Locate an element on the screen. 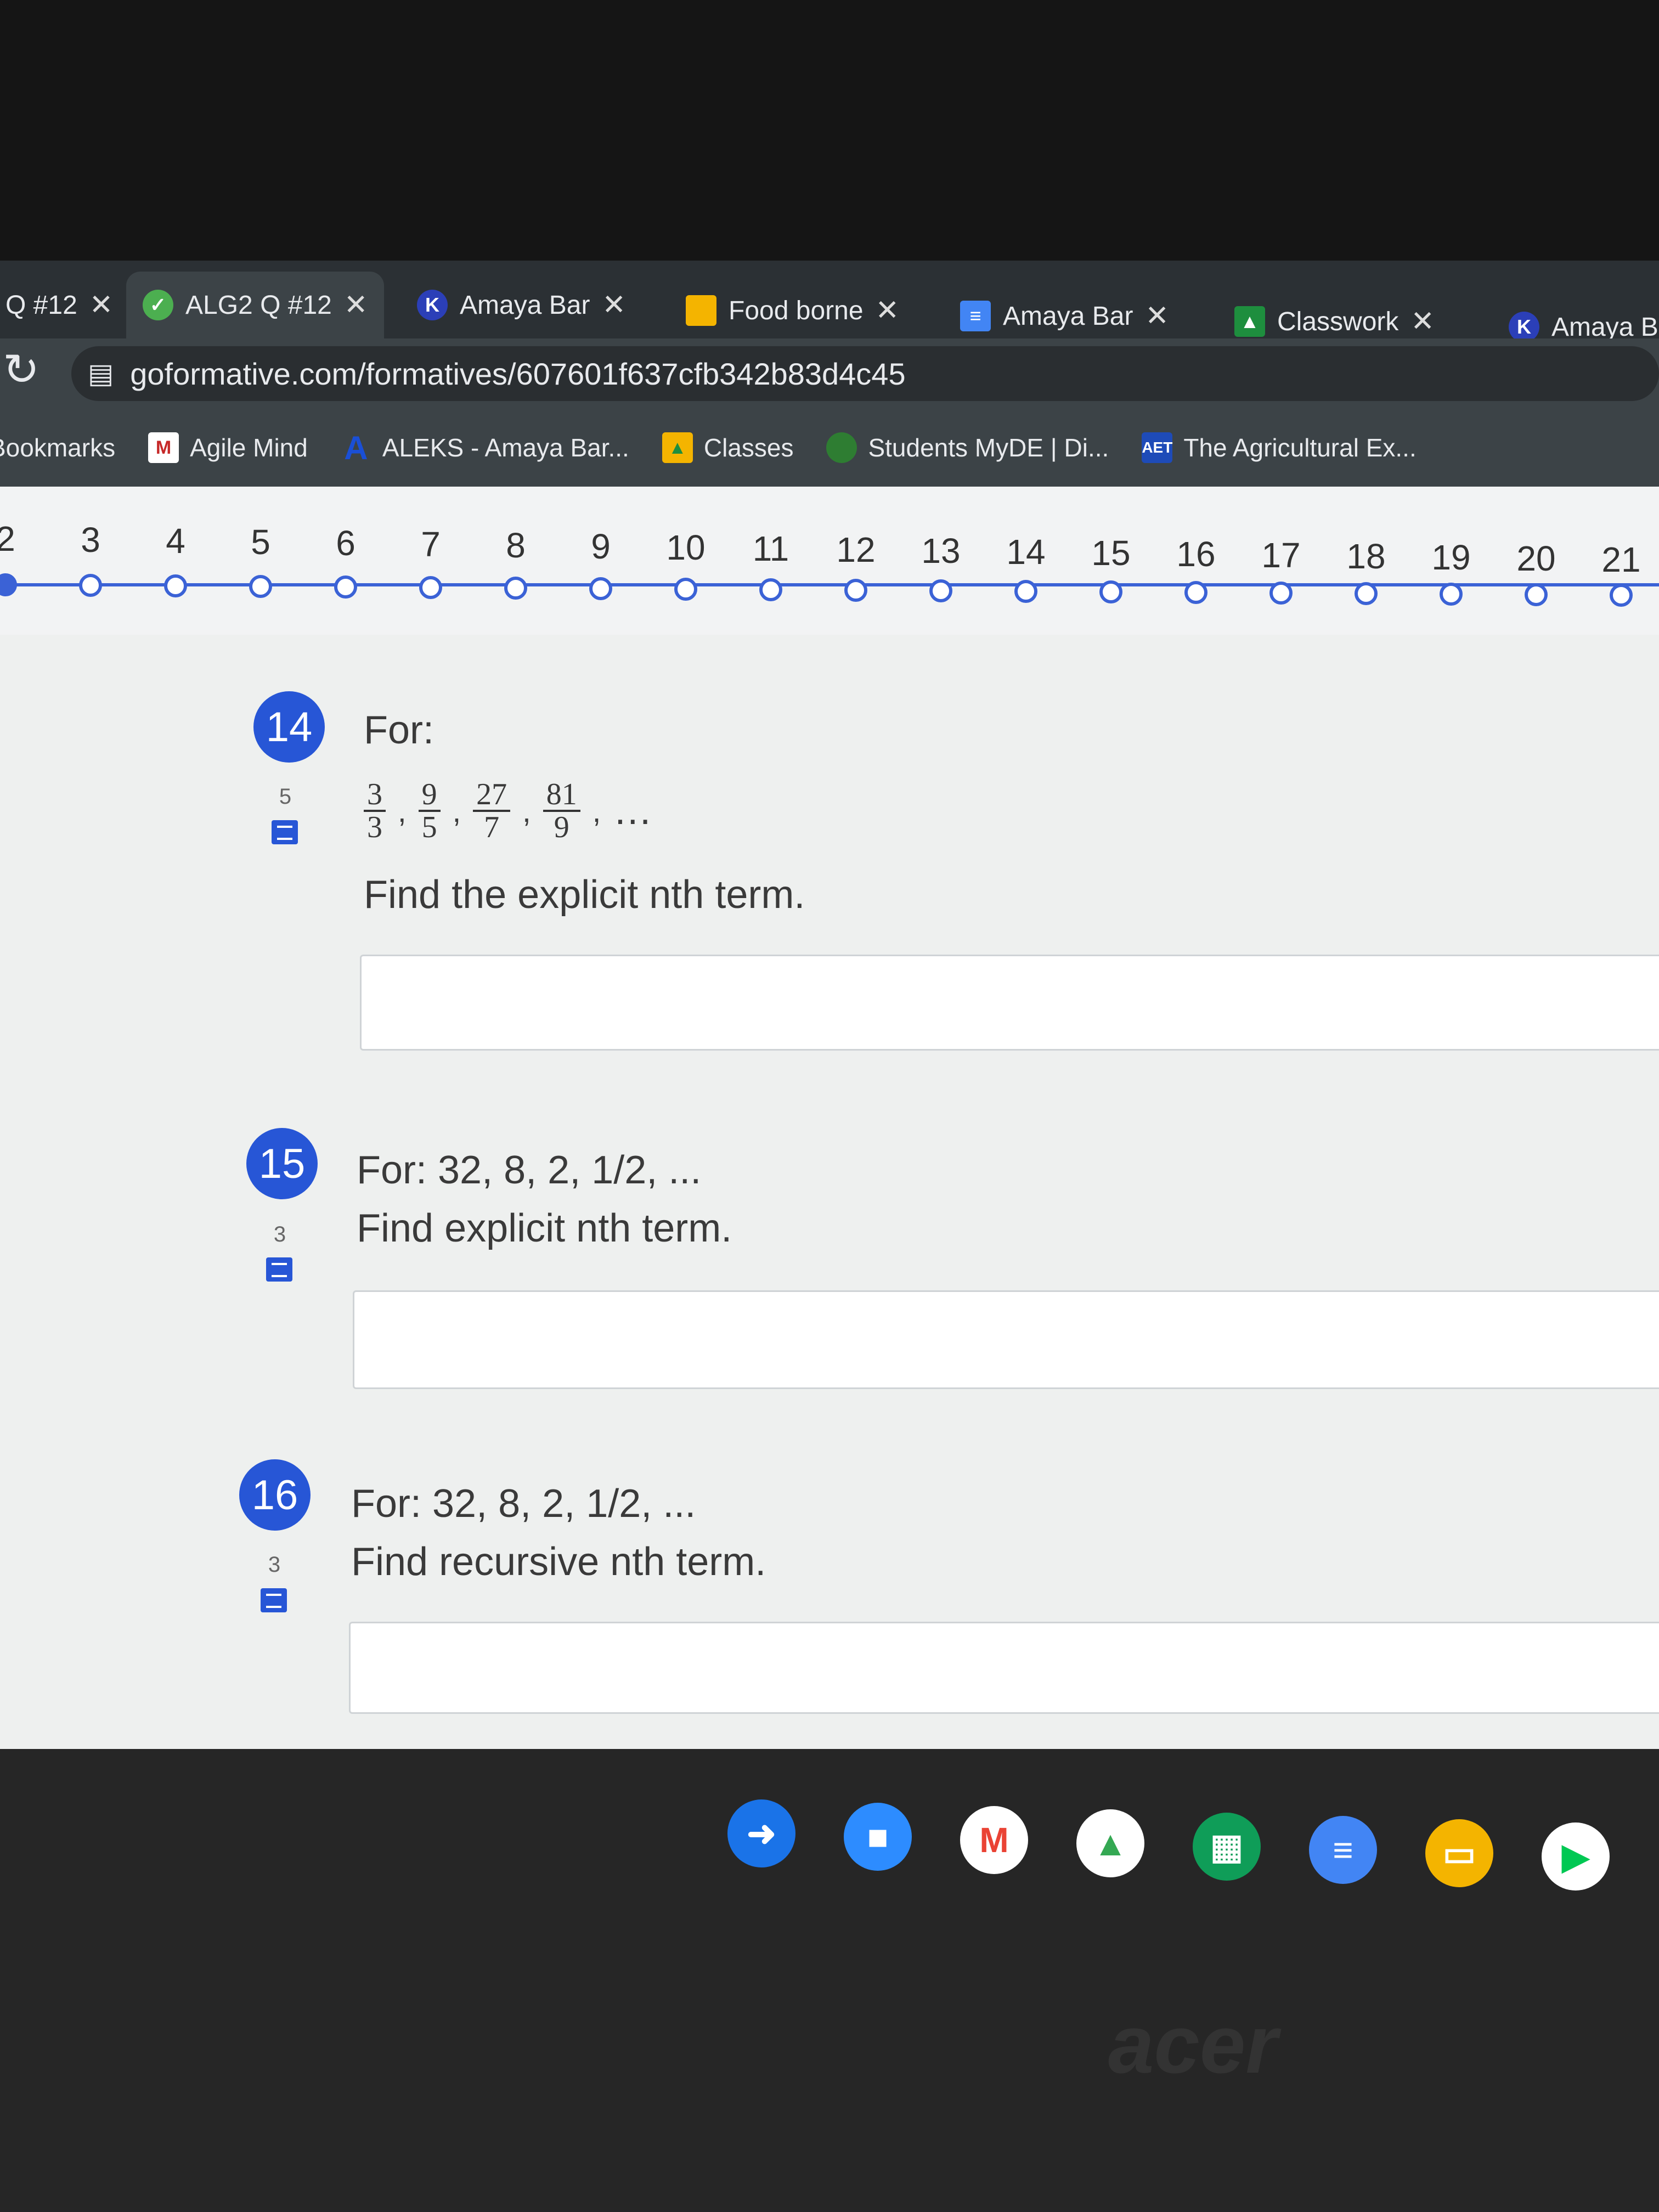  question-nav-number: 8 is located at coordinates (516, 545).